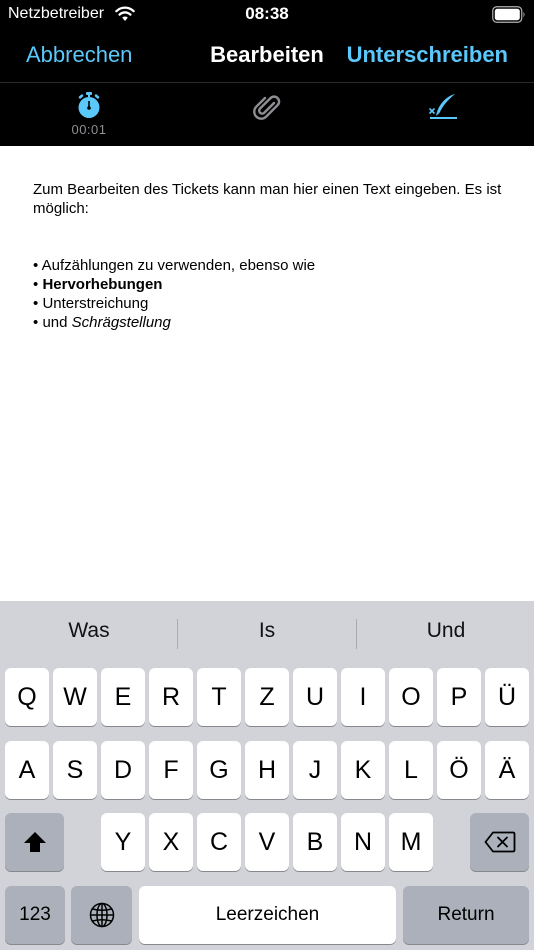  What do you see at coordinates (89, 105) in the screenshot?
I see `stopwatch-icon` at bounding box center [89, 105].